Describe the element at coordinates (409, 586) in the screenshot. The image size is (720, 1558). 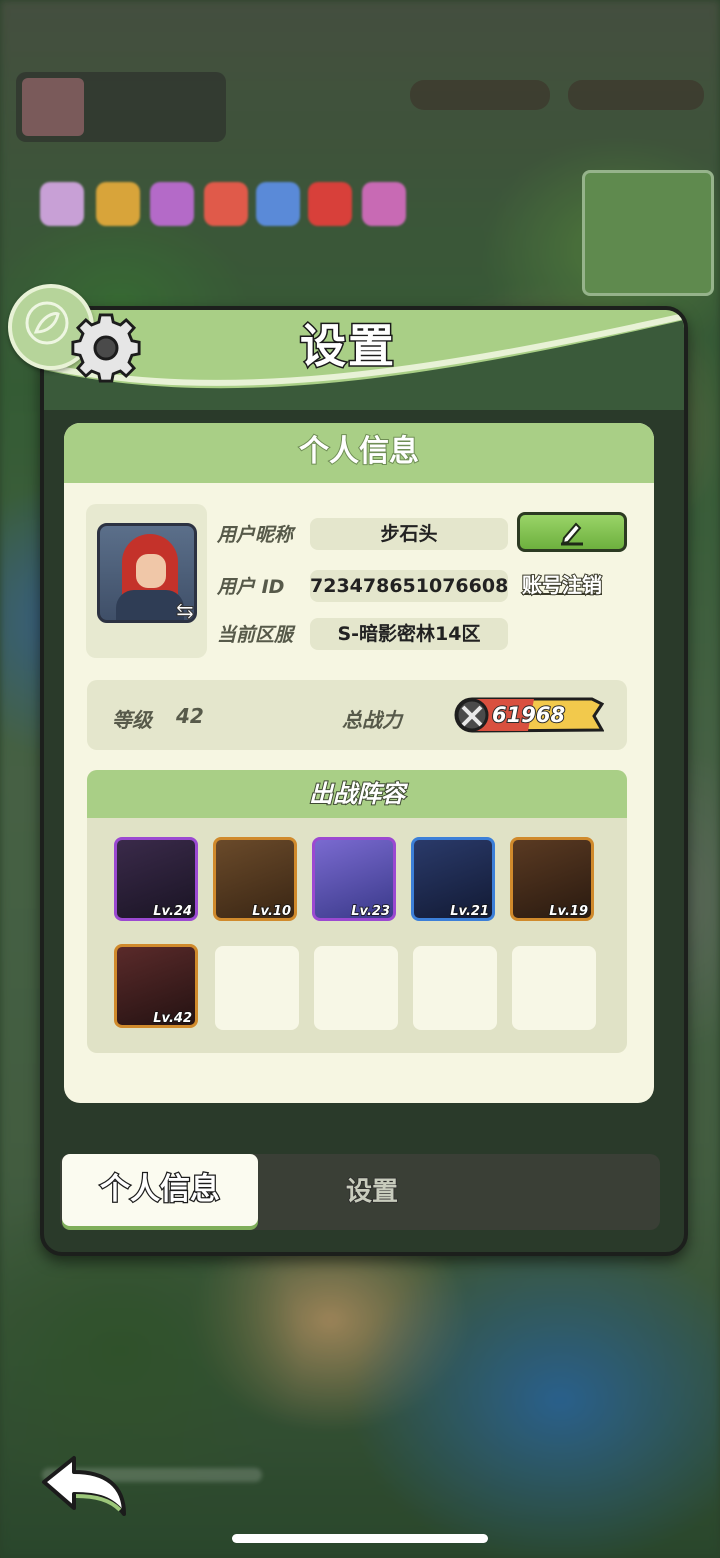
I see `user-id-field: 72347865107660802` at that location.